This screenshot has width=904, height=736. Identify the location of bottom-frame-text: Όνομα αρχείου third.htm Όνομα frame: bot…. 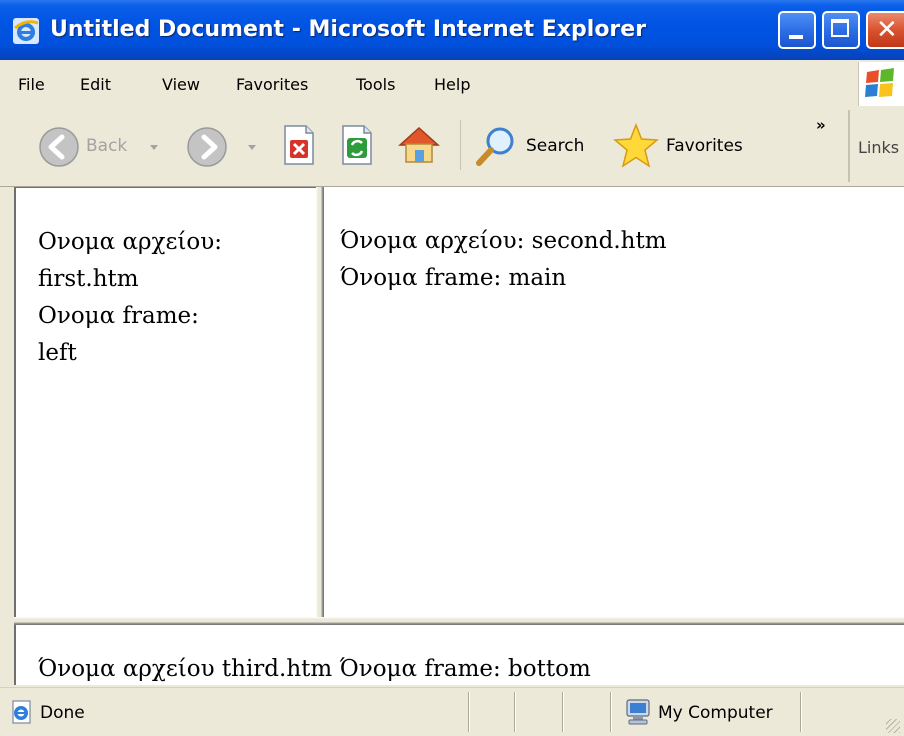
(314, 669).